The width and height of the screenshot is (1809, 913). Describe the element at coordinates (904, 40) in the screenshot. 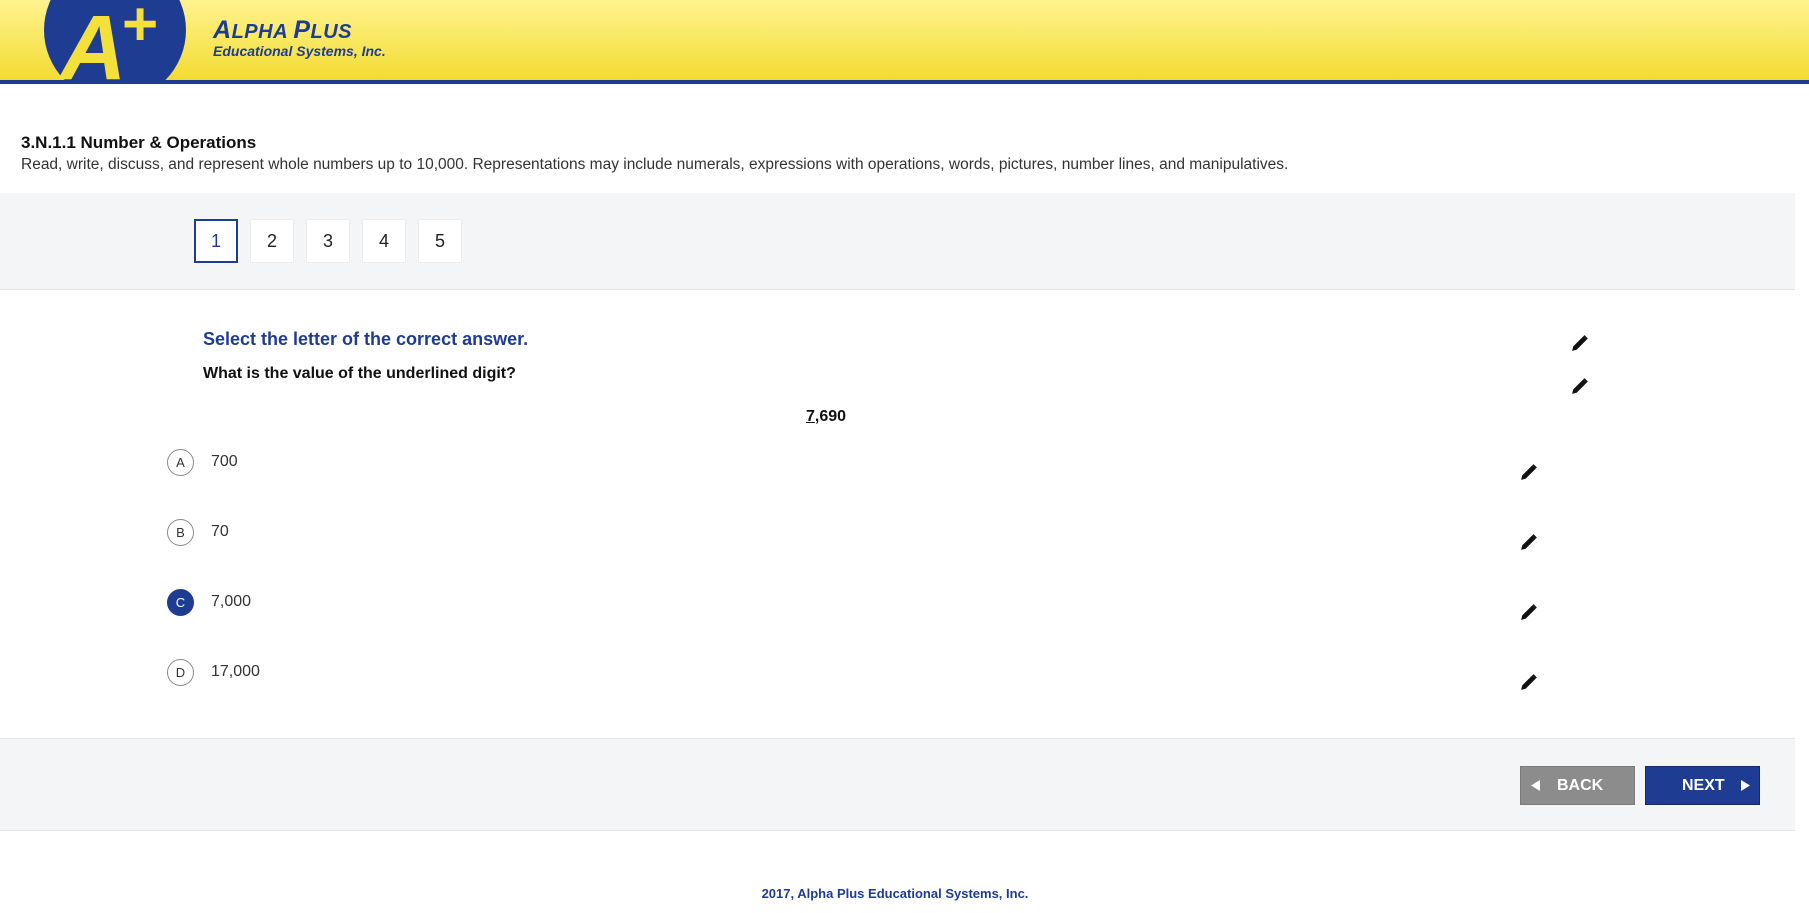

I see `site-header: A + ALPHA PLUS Educational Systems, Inc.` at that location.